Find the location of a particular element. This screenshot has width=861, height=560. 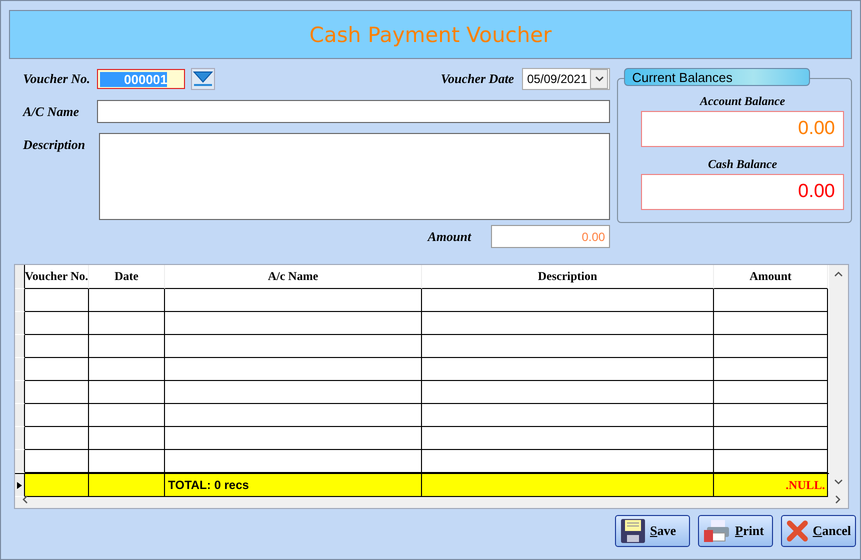

total-amount: .NULL. is located at coordinates (806, 485).